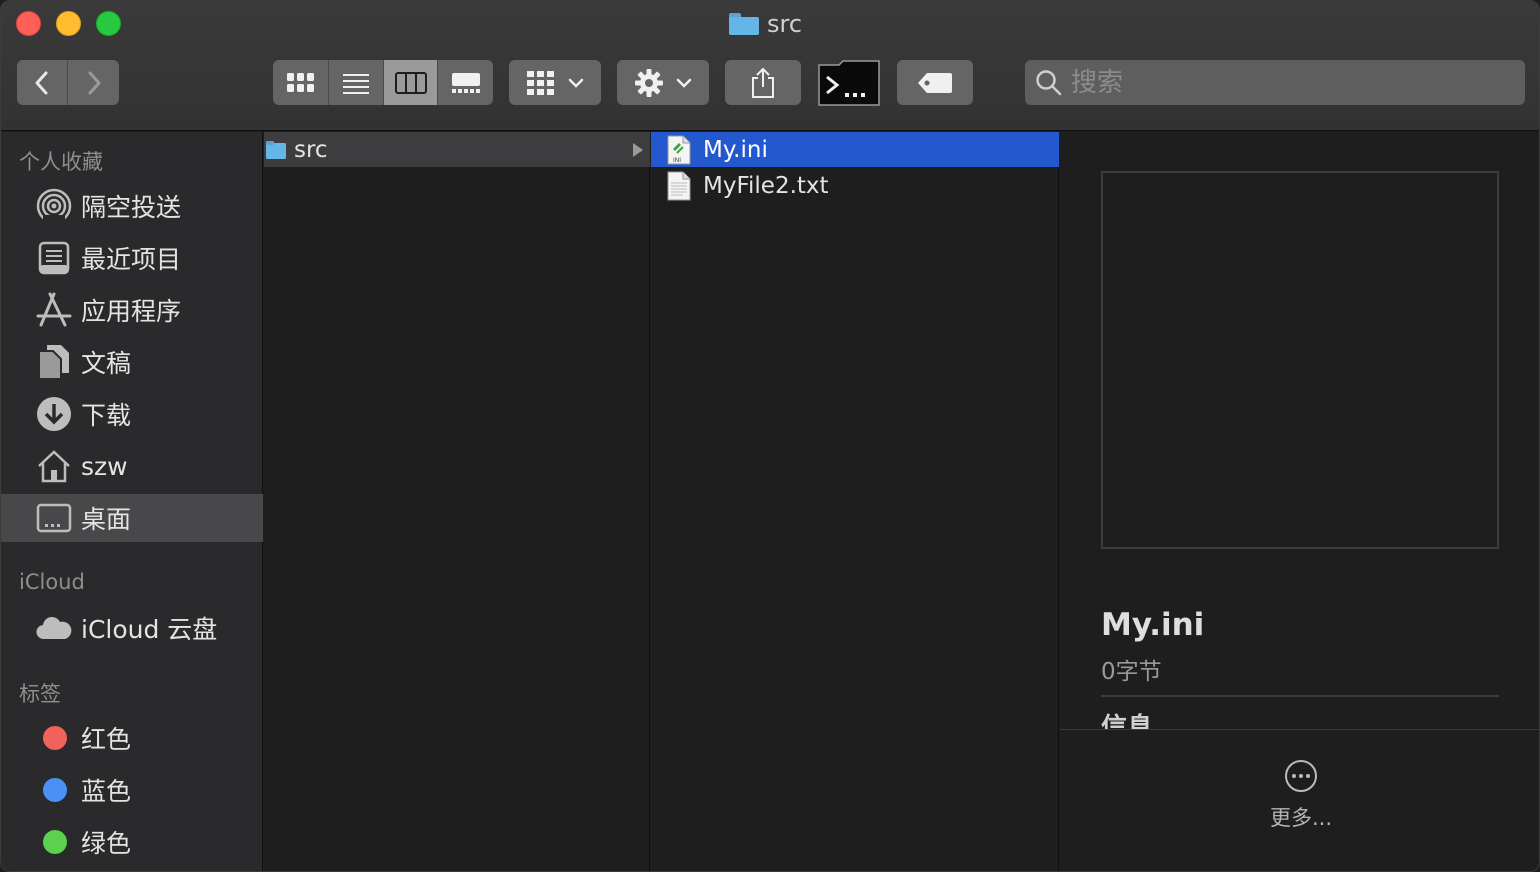  I want to click on gallery-icon, so click(465, 82).